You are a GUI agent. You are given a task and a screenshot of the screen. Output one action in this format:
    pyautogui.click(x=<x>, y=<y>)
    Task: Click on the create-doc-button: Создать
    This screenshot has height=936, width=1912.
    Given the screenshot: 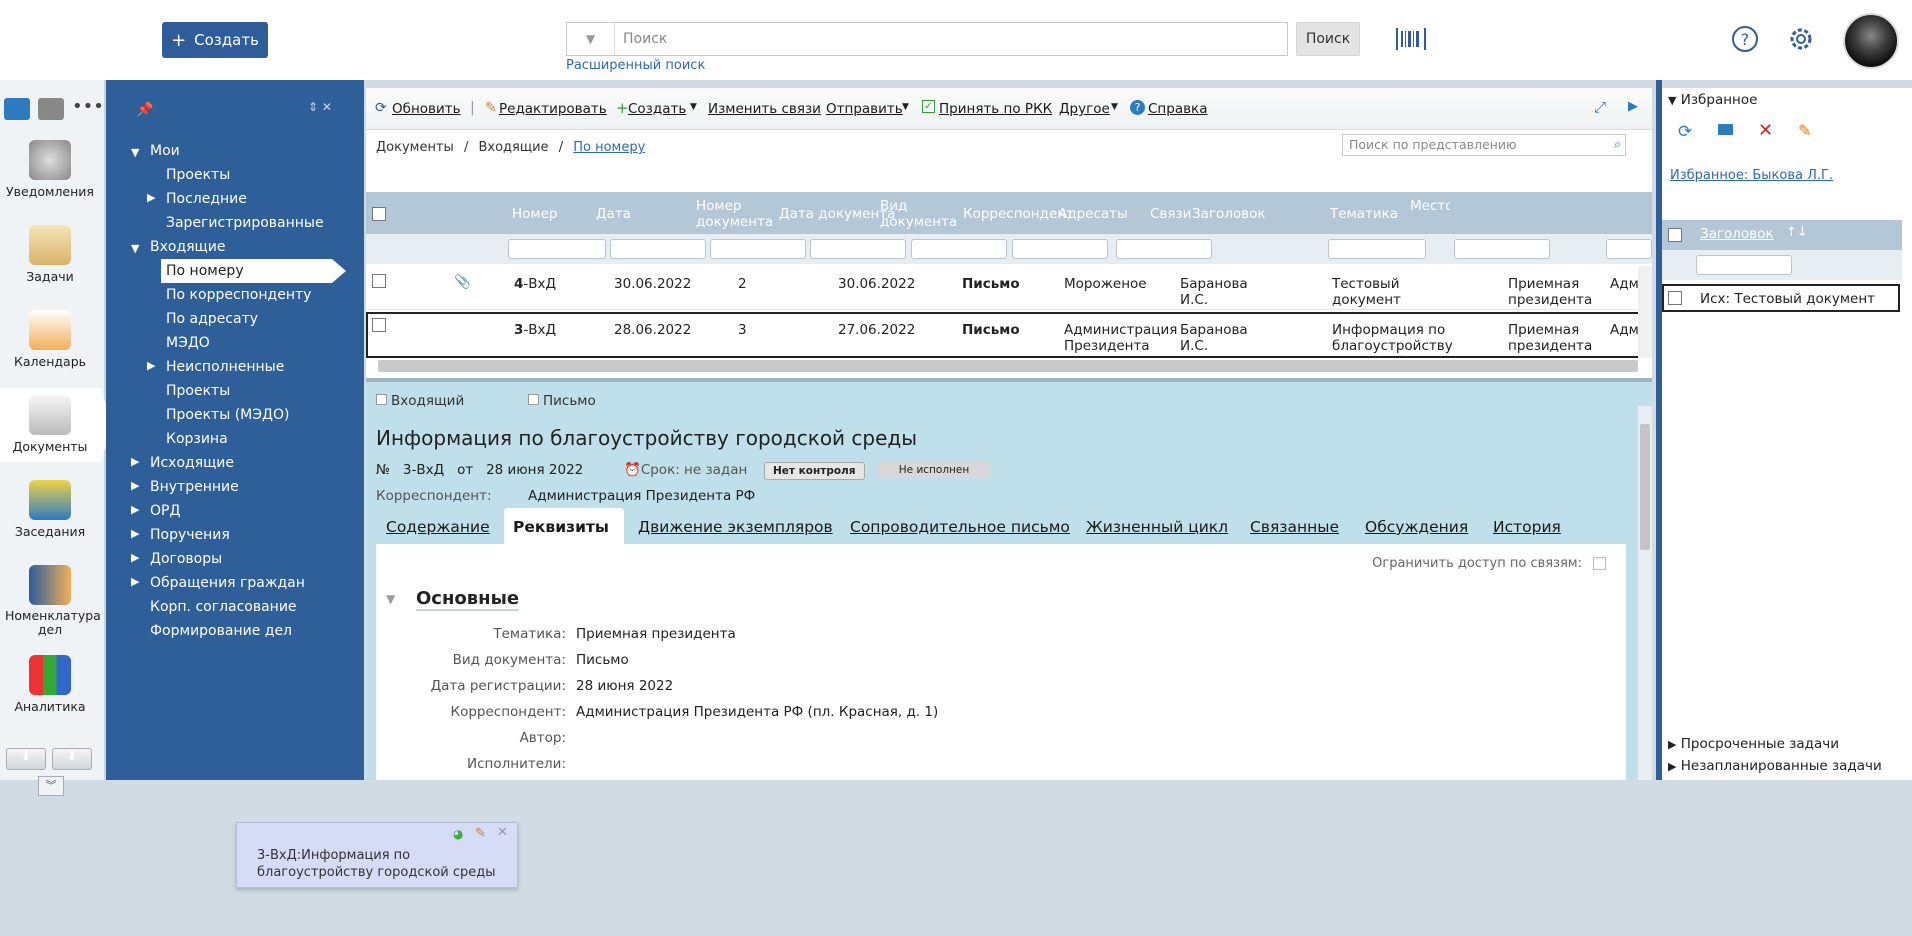 What is the action you would take?
    pyautogui.click(x=657, y=109)
    